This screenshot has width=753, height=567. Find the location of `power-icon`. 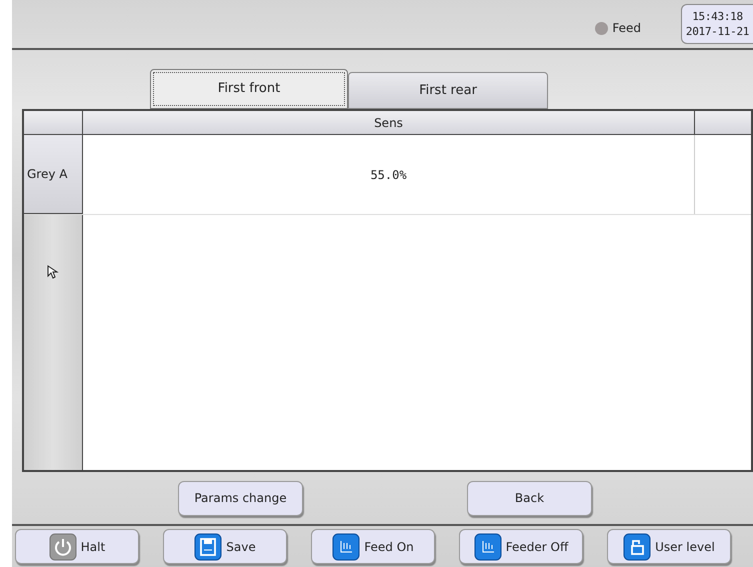

power-icon is located at coordinates (62, 546).